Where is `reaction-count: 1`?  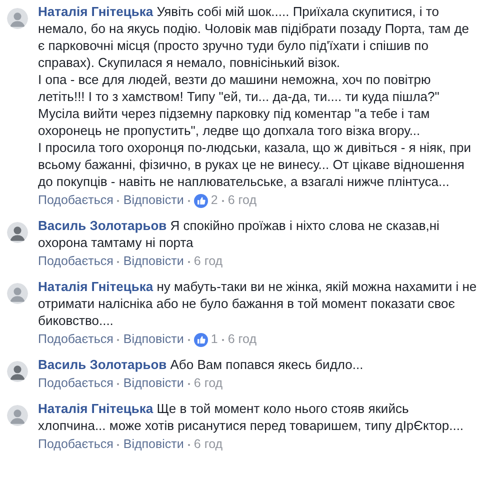
reaction-count: 1 is located at coordinates (214, 339).